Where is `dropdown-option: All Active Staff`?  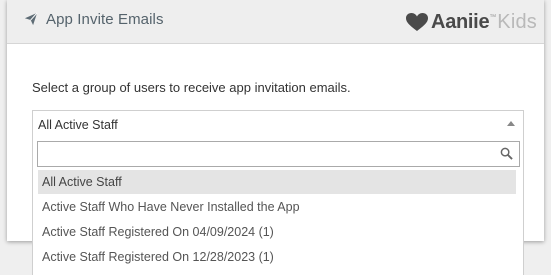 dropdown-option: All Active Staff is located at coordinates (277, 182).